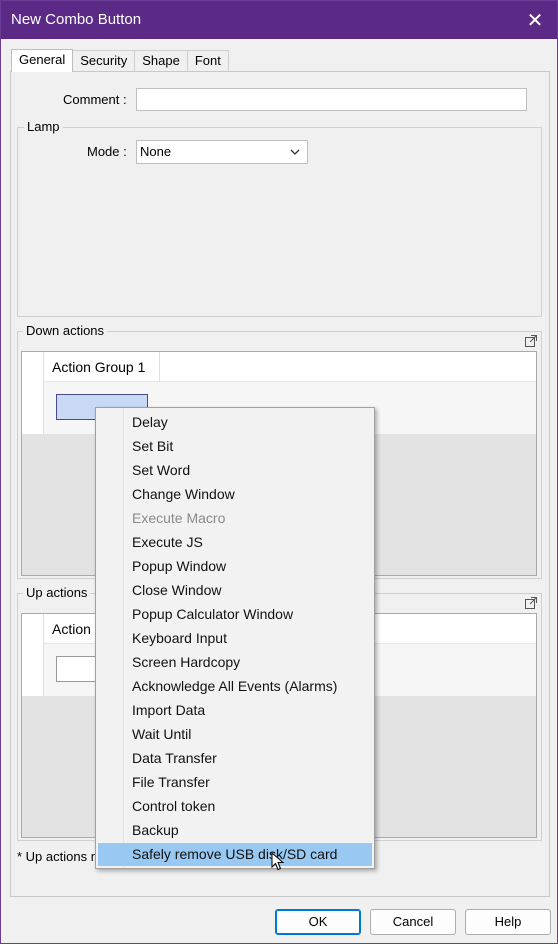 This screenshot has height=944, width=558. Describe the element at coordinates (107, 151) in the screenshot. I see `mode-label: Mode :` at that location.